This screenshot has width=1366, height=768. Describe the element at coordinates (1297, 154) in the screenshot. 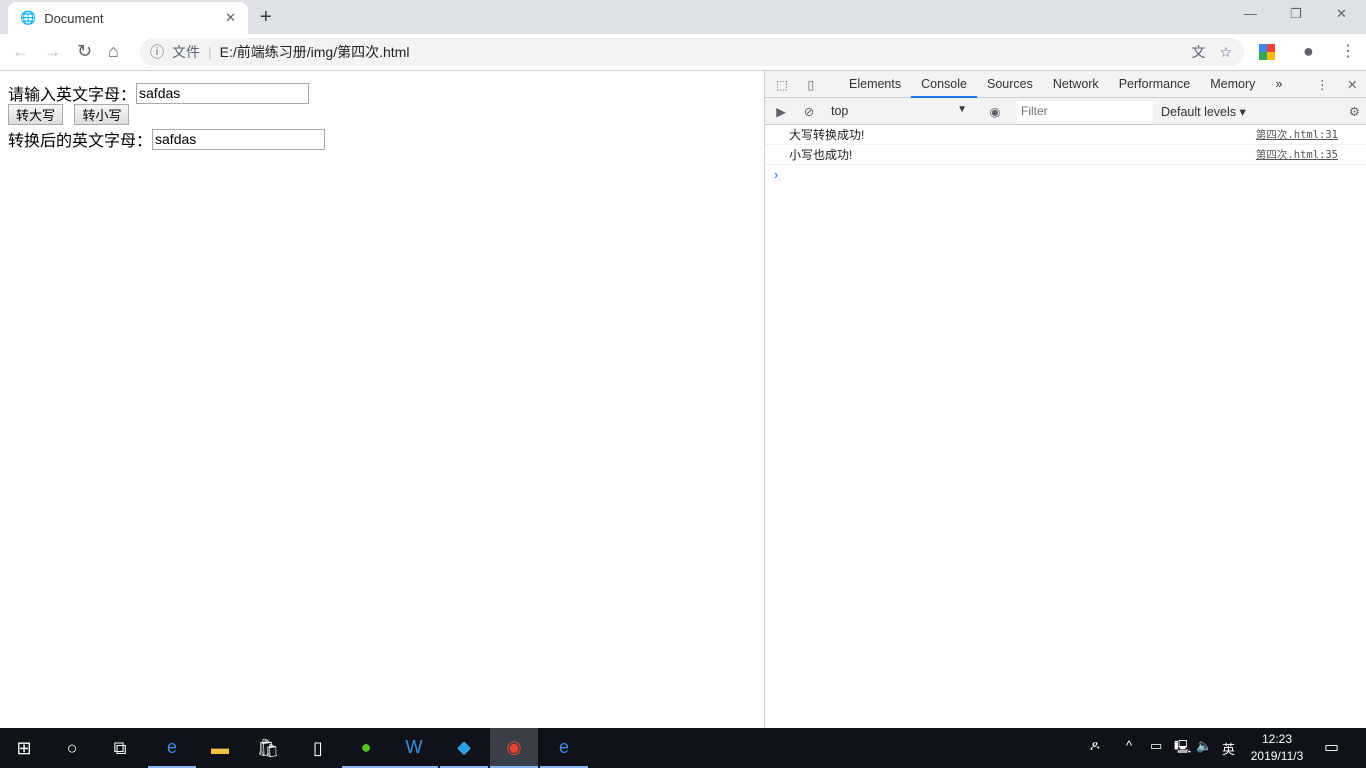

I see `message-source-link: 第四次.html:35` at that location.